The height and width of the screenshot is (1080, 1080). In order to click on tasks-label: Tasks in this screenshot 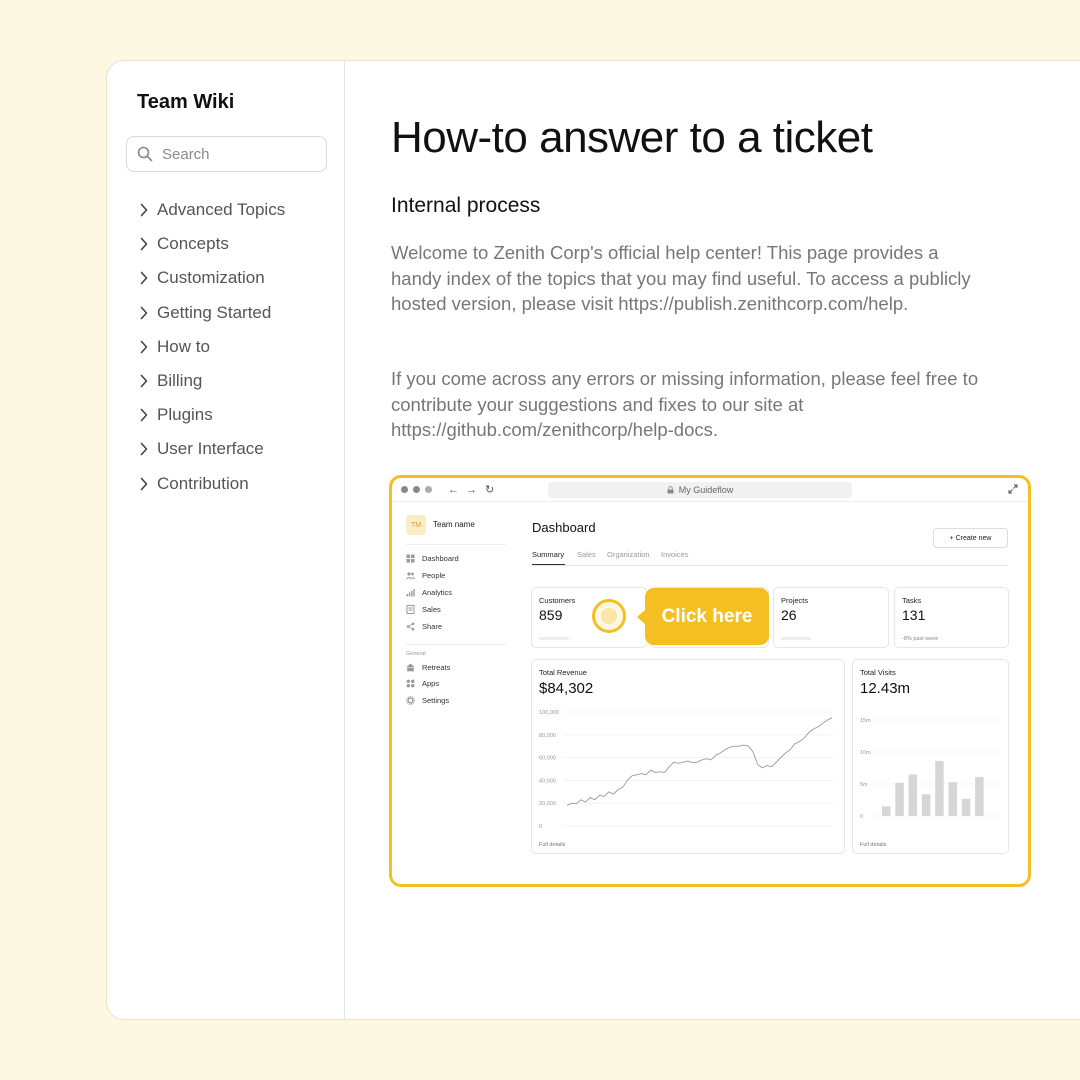, I will do `click(912, 600)`.